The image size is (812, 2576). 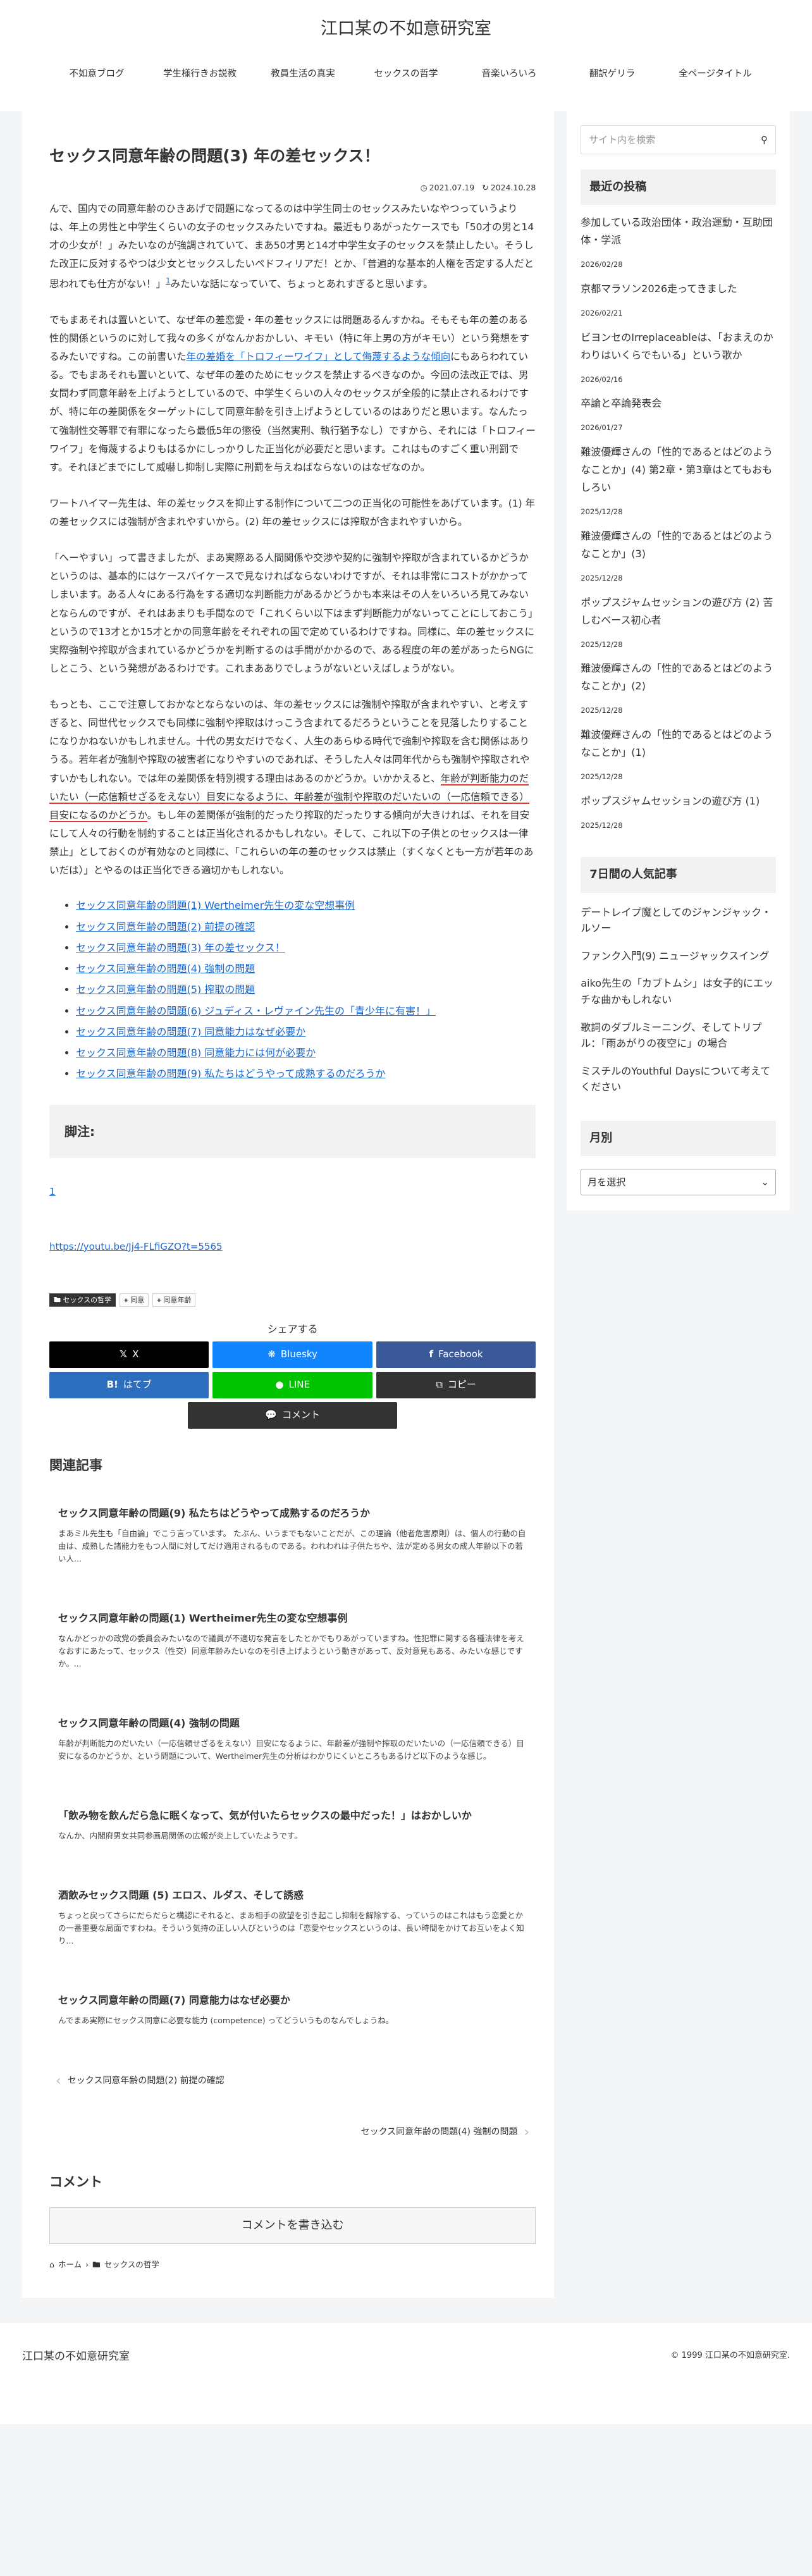 I want to click on archive-heading: 月別, so click(x=678, y=1139).